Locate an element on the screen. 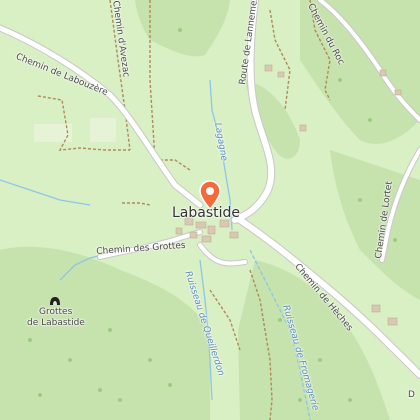 Image resolution: width=420 pixels, height=420 pixels. poi-label-line2: de Labastide is located at coordinates (56, 323).